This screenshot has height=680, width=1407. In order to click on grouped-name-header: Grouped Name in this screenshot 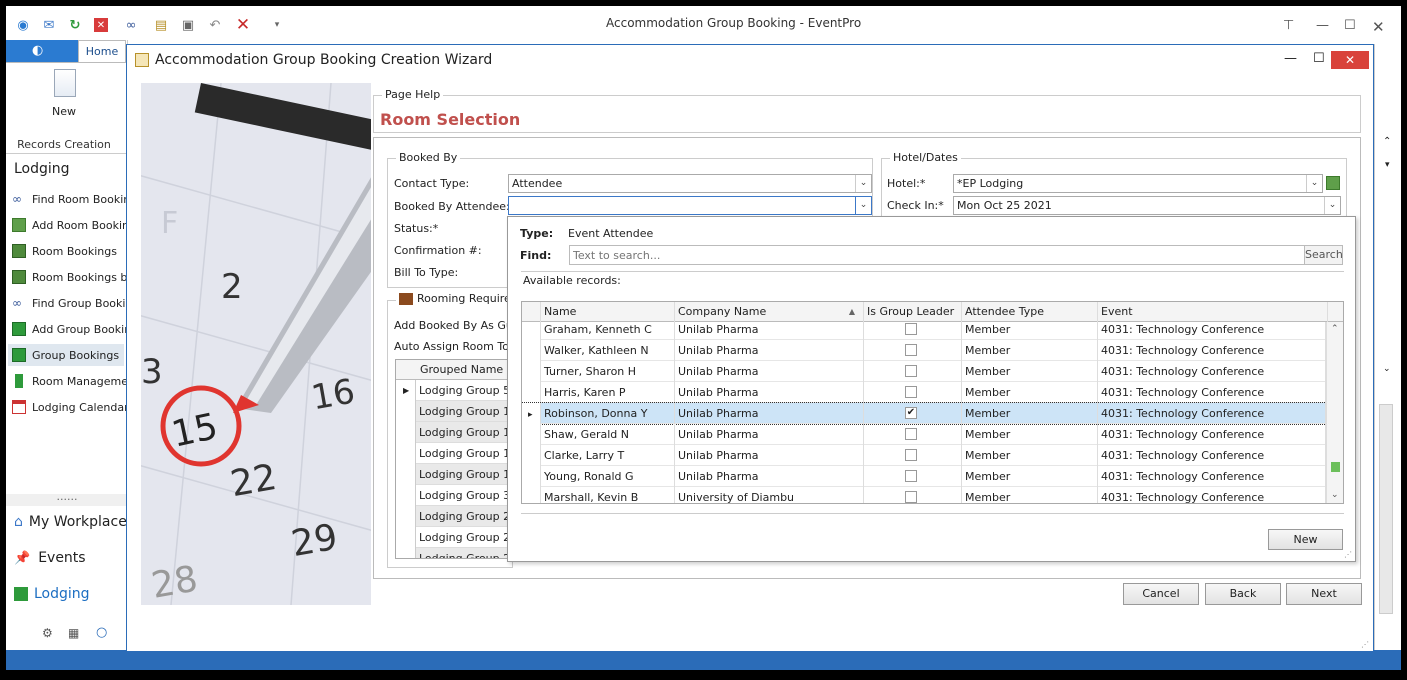, I will do `click(452, 370)`.